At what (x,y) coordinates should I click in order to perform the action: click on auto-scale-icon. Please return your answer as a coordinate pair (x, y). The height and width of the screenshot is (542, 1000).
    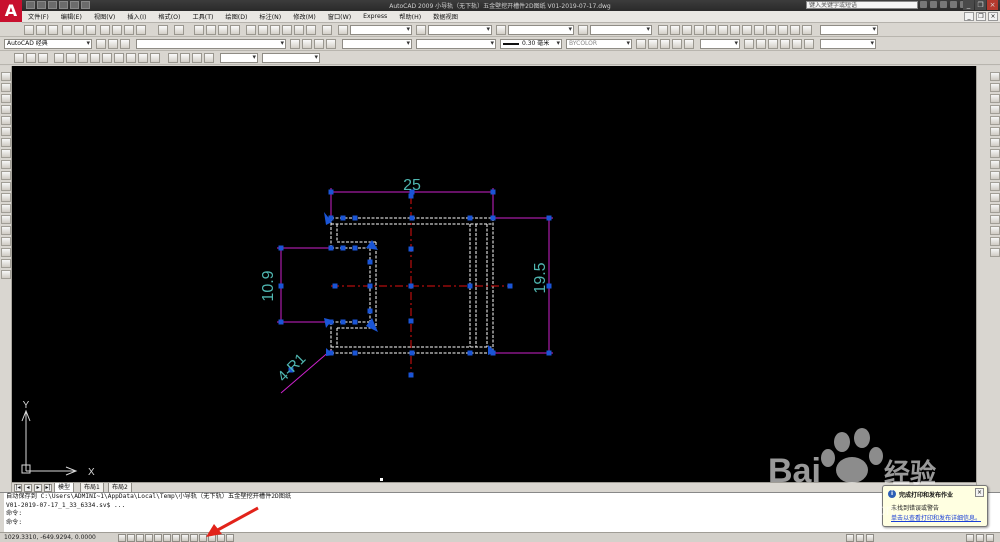
    Looking at the image, I should click on (870, 538).